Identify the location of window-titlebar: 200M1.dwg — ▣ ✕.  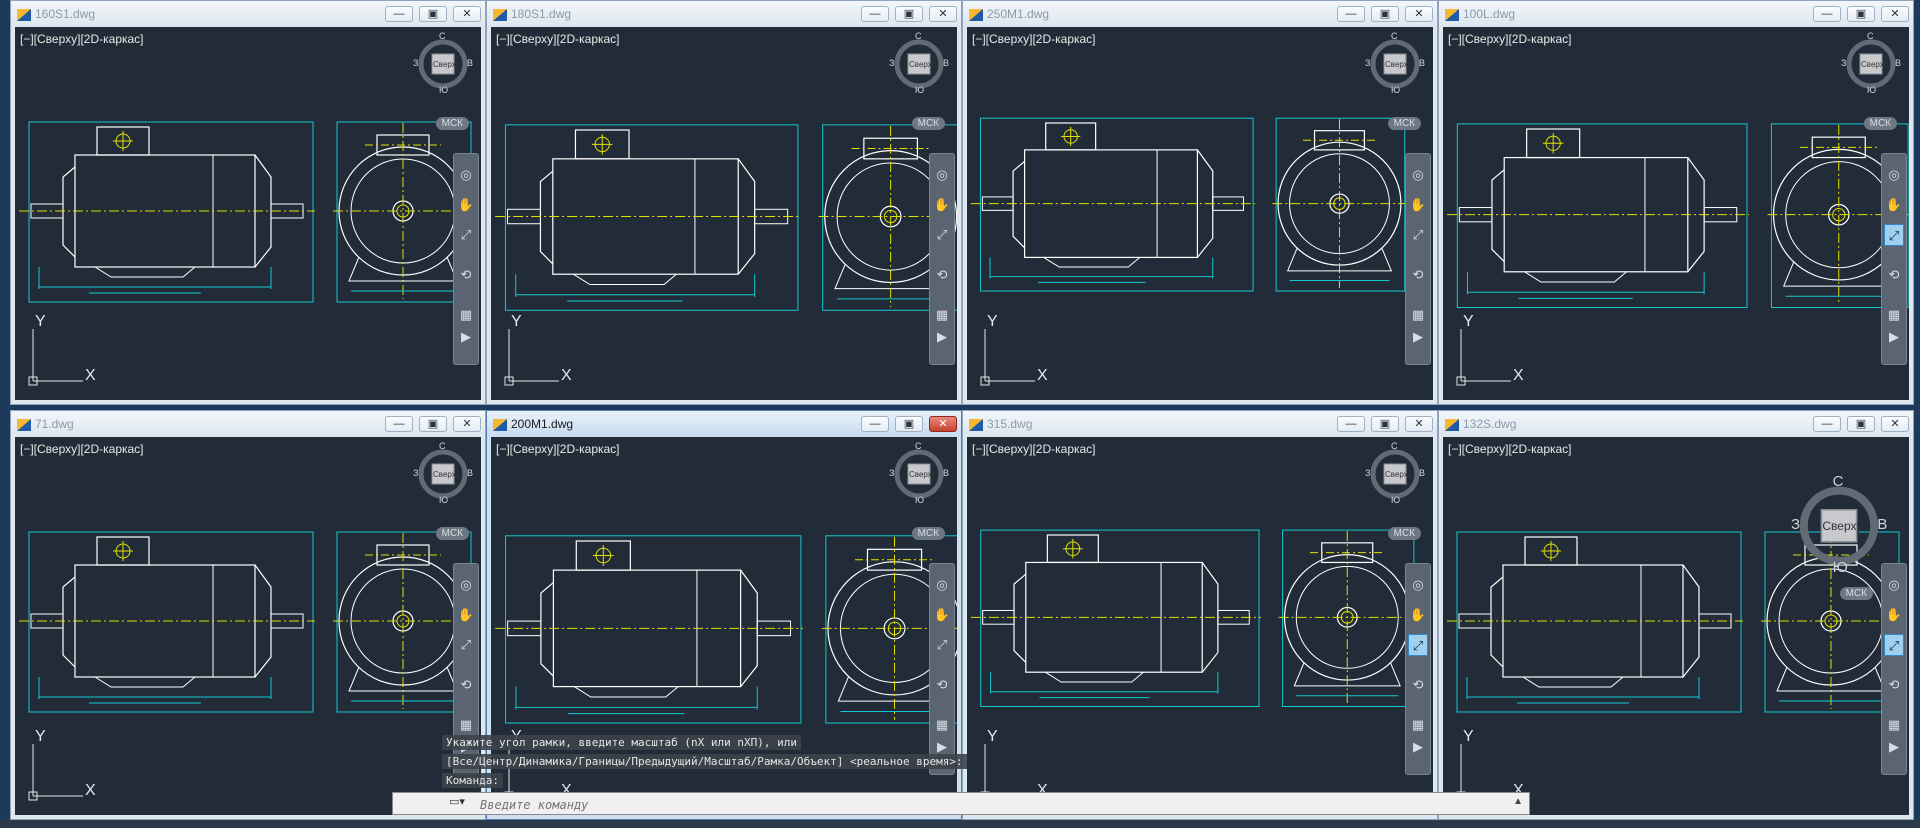
(724, 424).